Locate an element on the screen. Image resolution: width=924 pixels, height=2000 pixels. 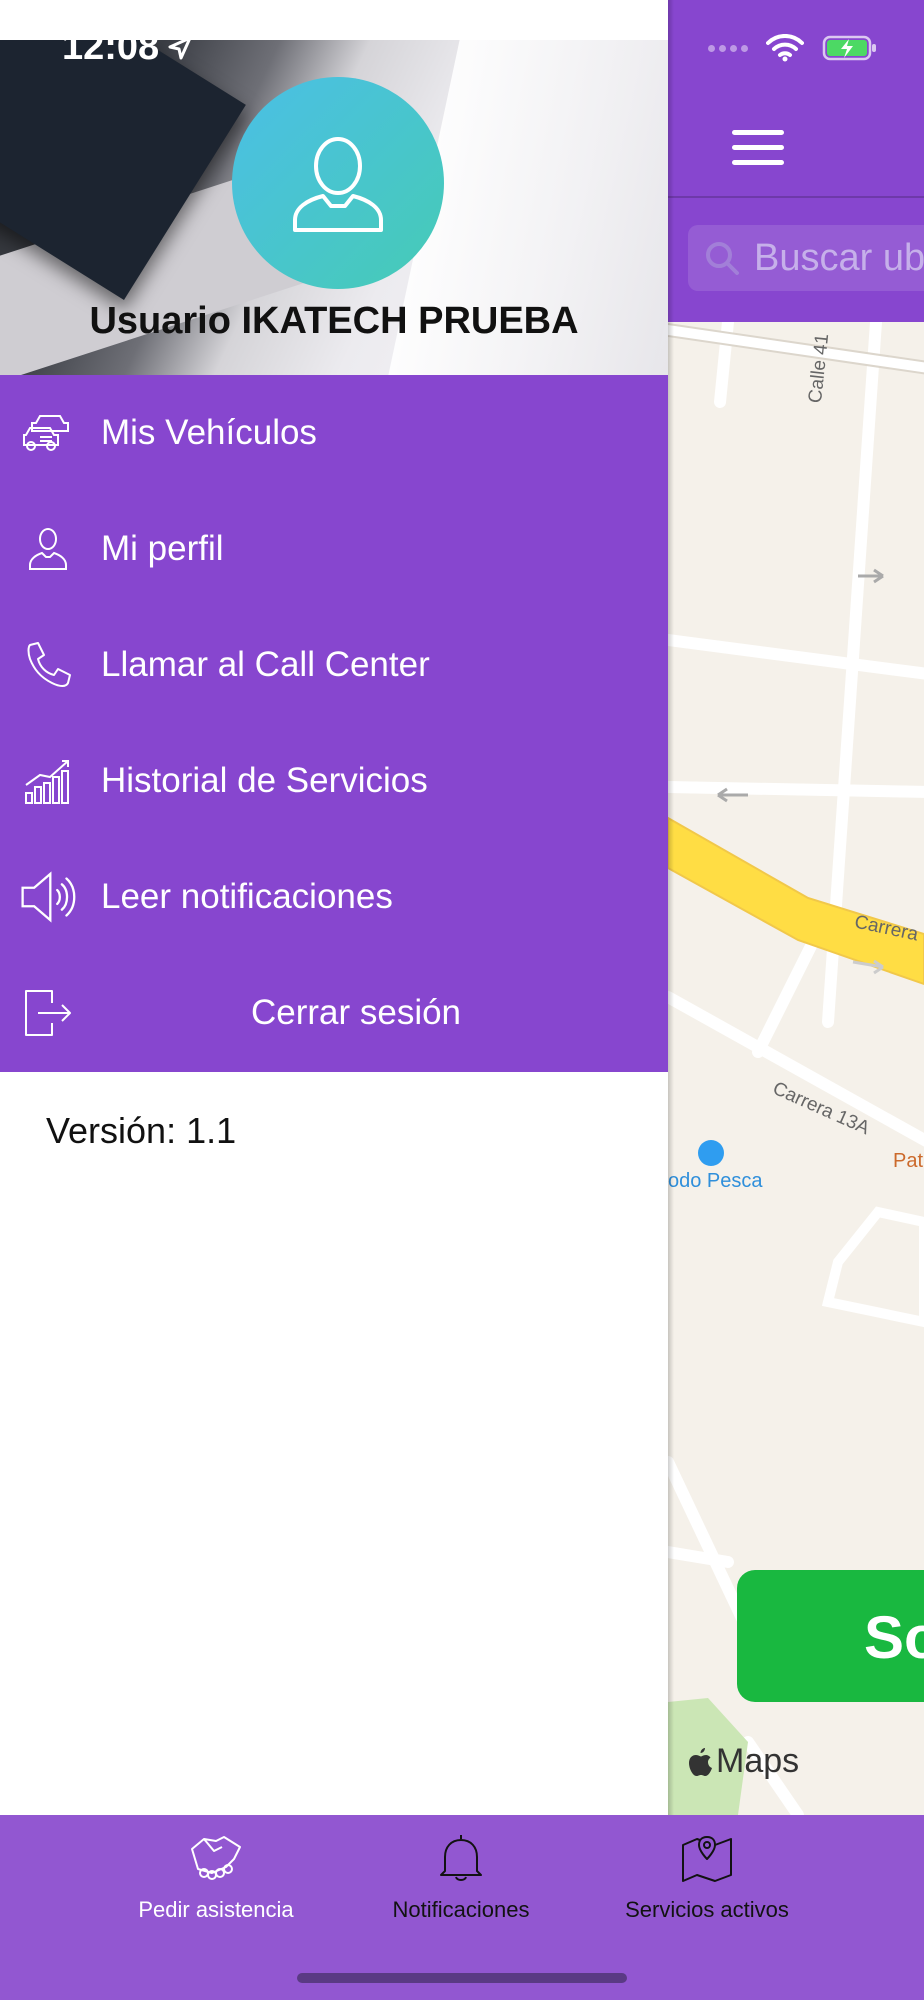
location-arrow-icon is located at coordinates (180, 47).